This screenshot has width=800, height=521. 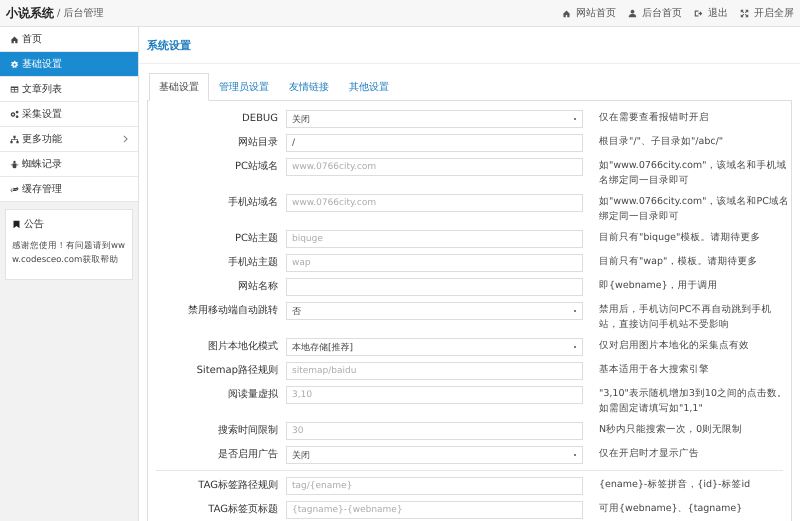 I want to click on sidebar-item: 文章列表, so click(x=69, y=89).